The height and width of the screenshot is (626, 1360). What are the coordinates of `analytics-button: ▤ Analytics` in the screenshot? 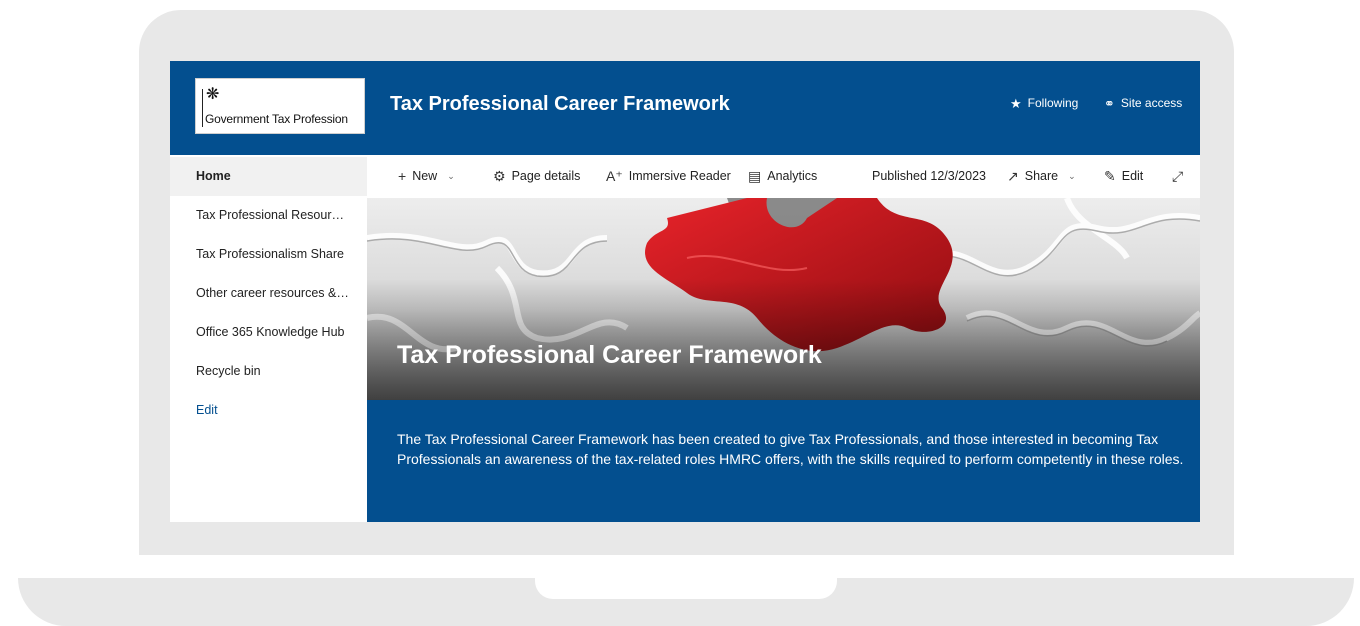 It's located at (782, 176).